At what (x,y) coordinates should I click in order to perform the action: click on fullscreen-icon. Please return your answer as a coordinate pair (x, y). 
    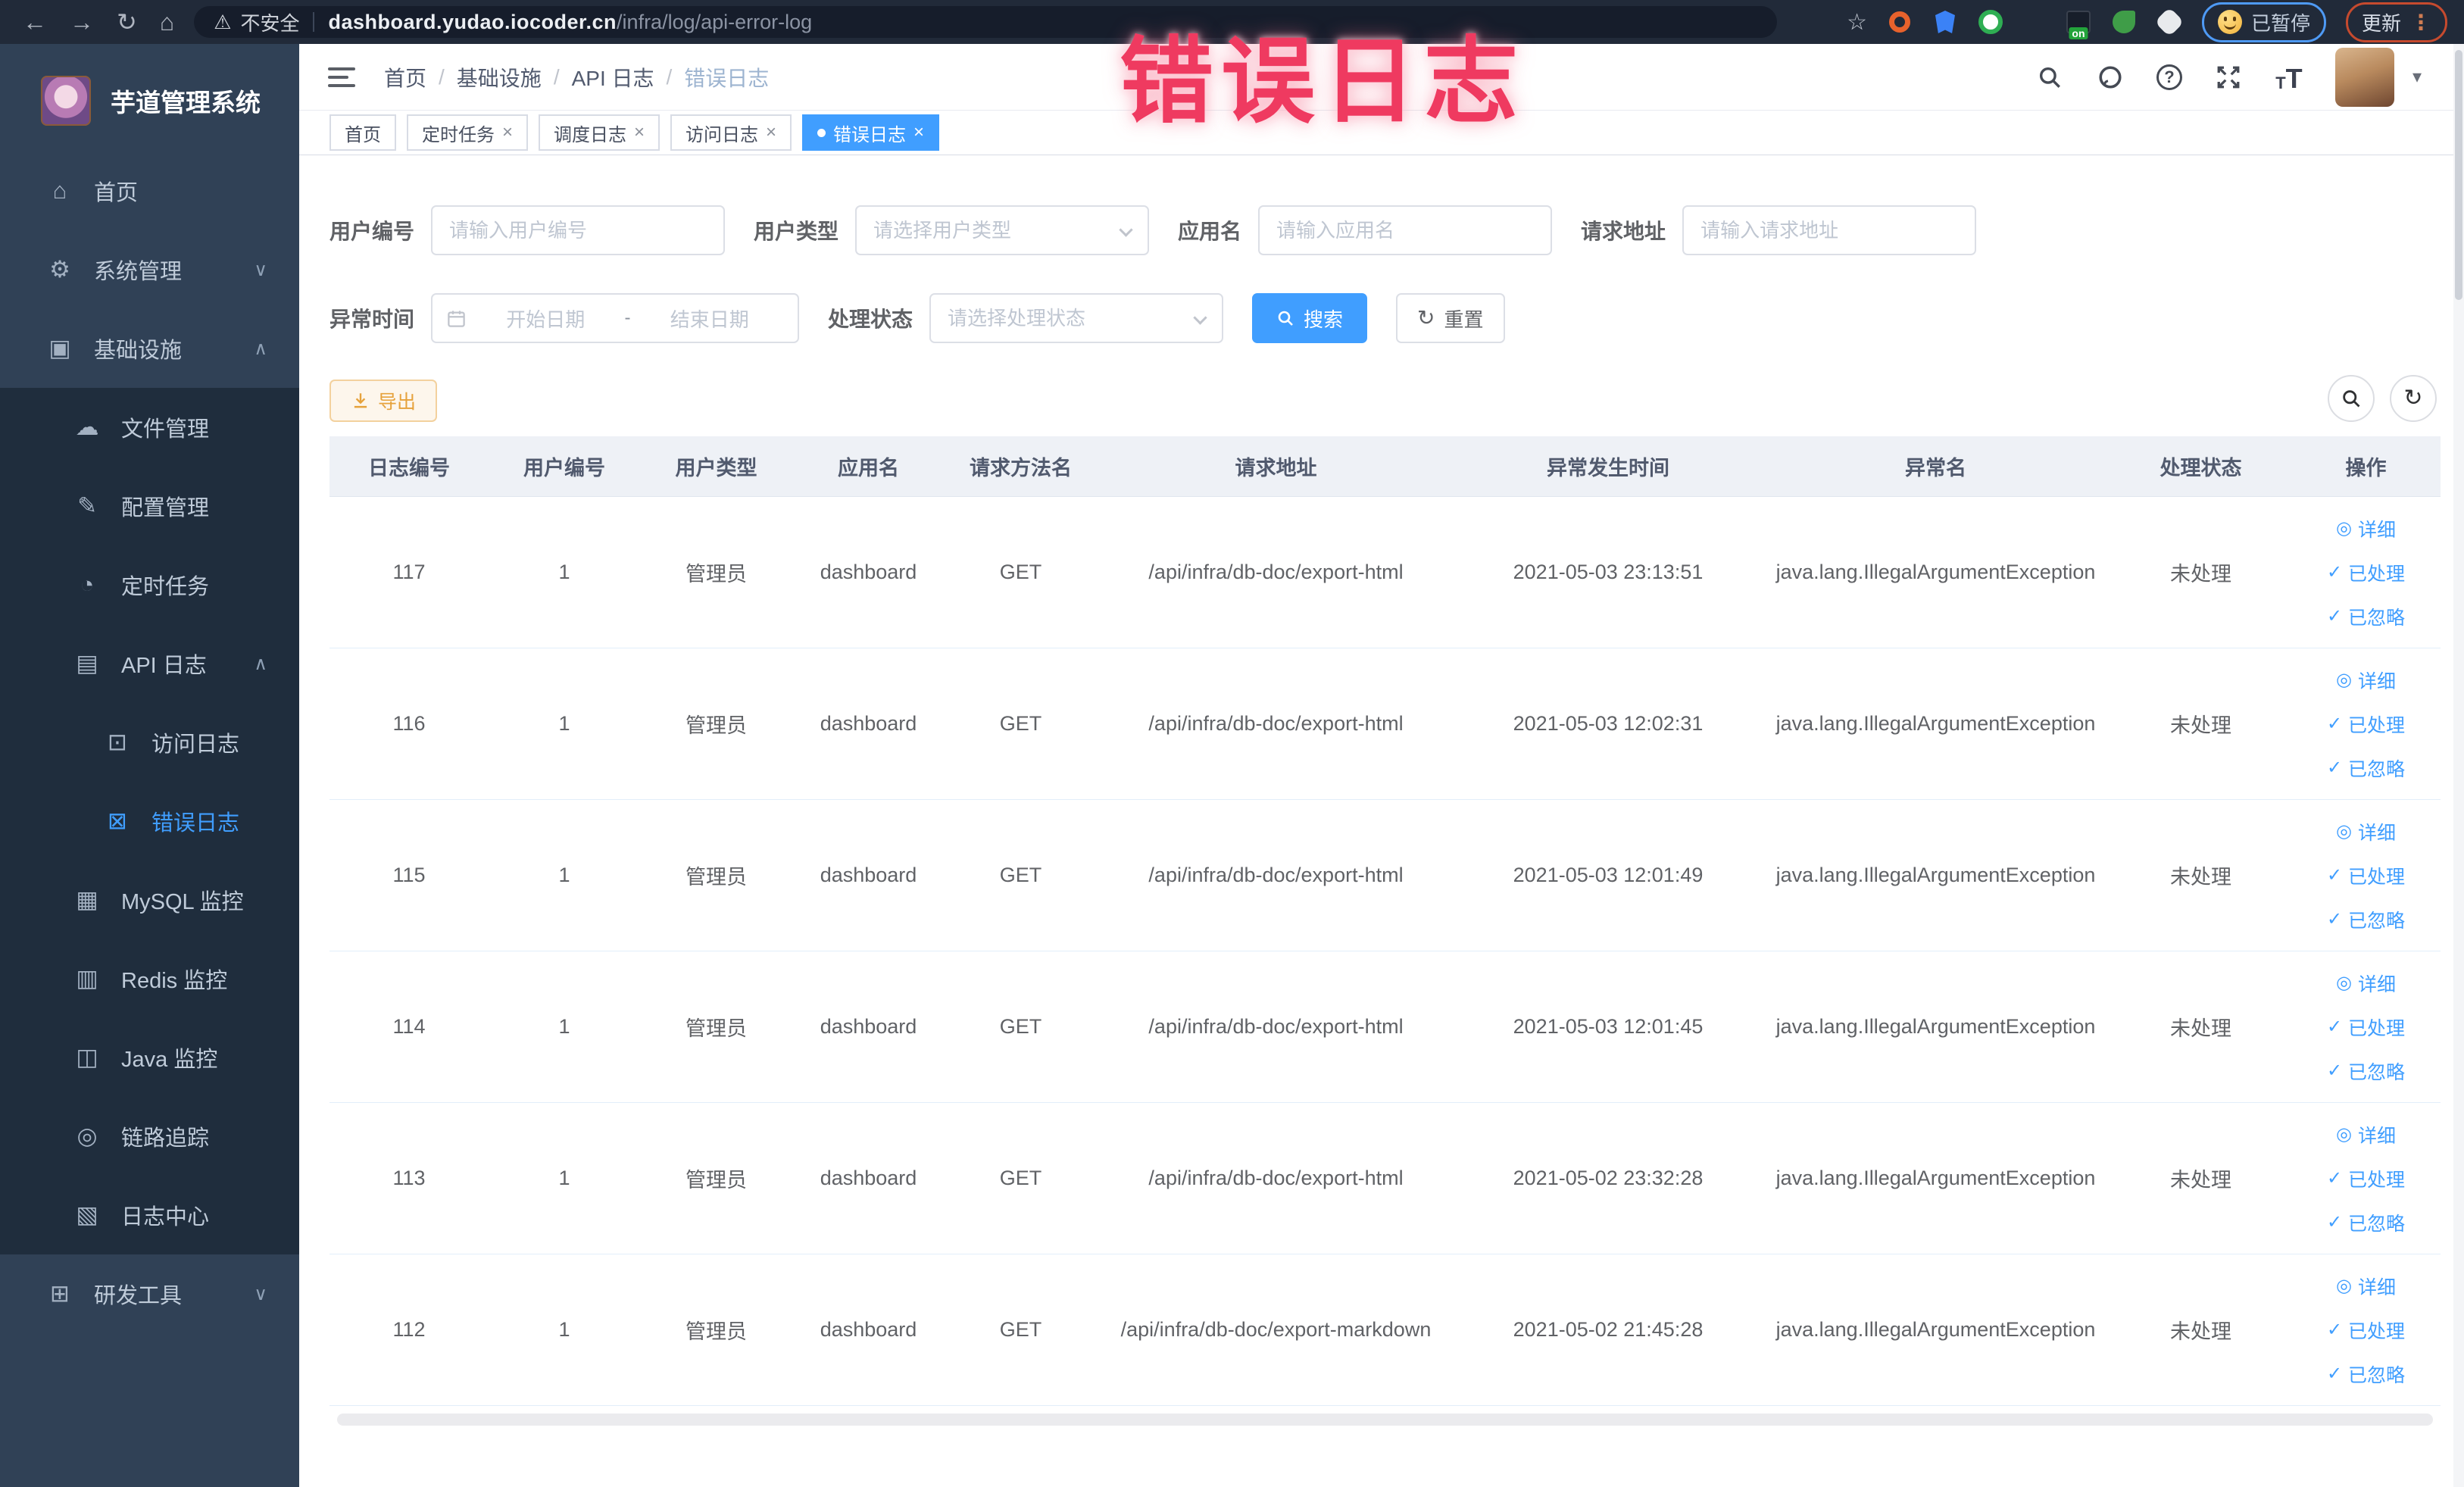
    Looking at the image, I should click on (2228, 77).